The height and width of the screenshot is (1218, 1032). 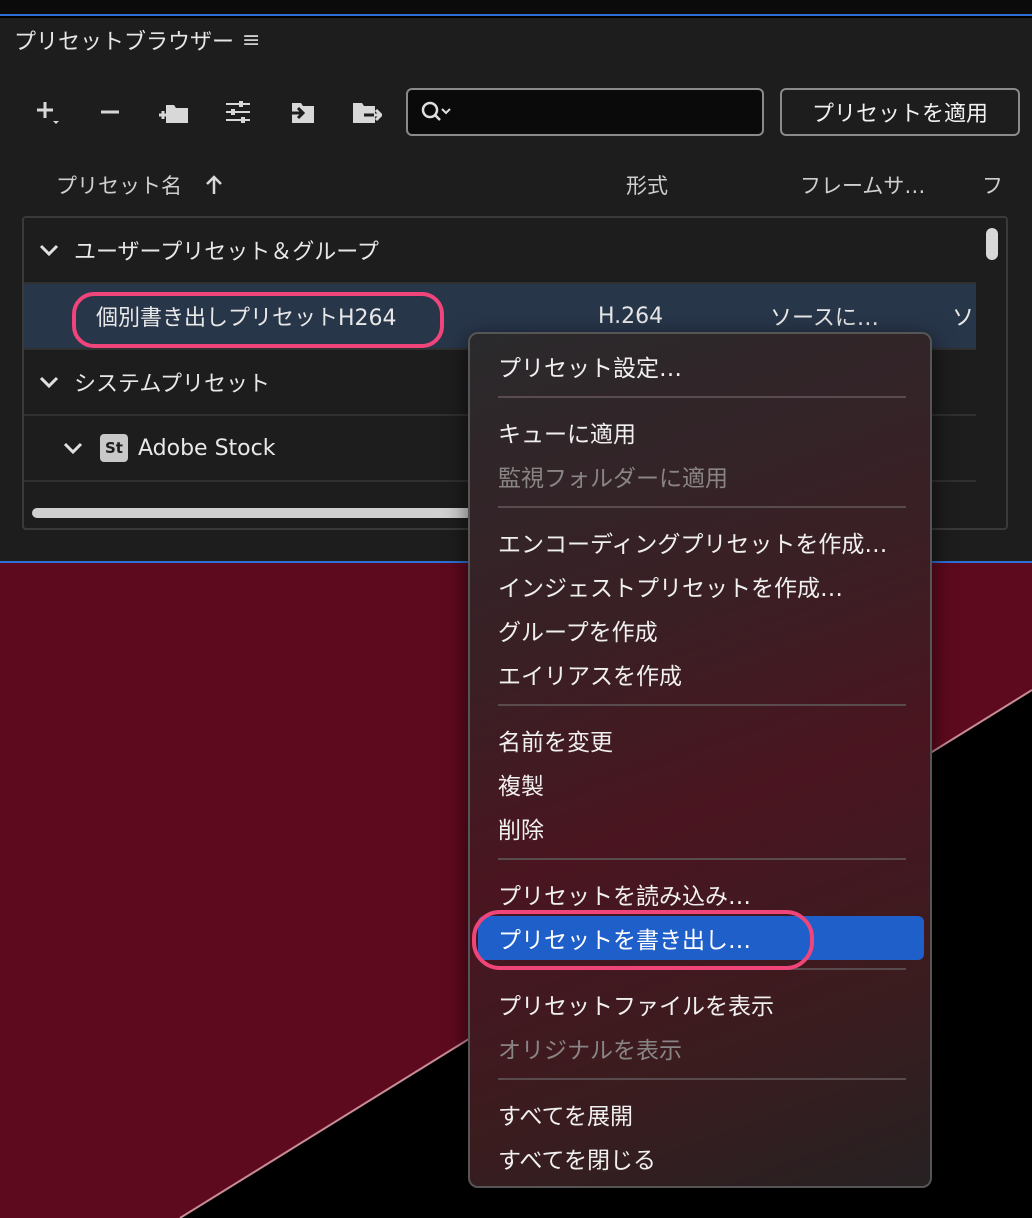 I want to click on menu-item-create-alias: エイリアスを作成, so click(x=704, y=674).